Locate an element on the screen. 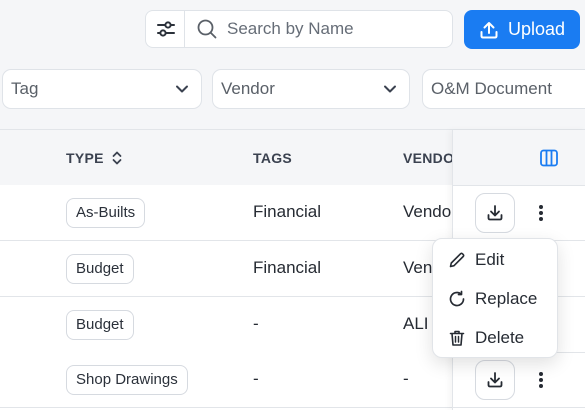 The image size is (585, 410). search-field is located at coordinates (318, 29).